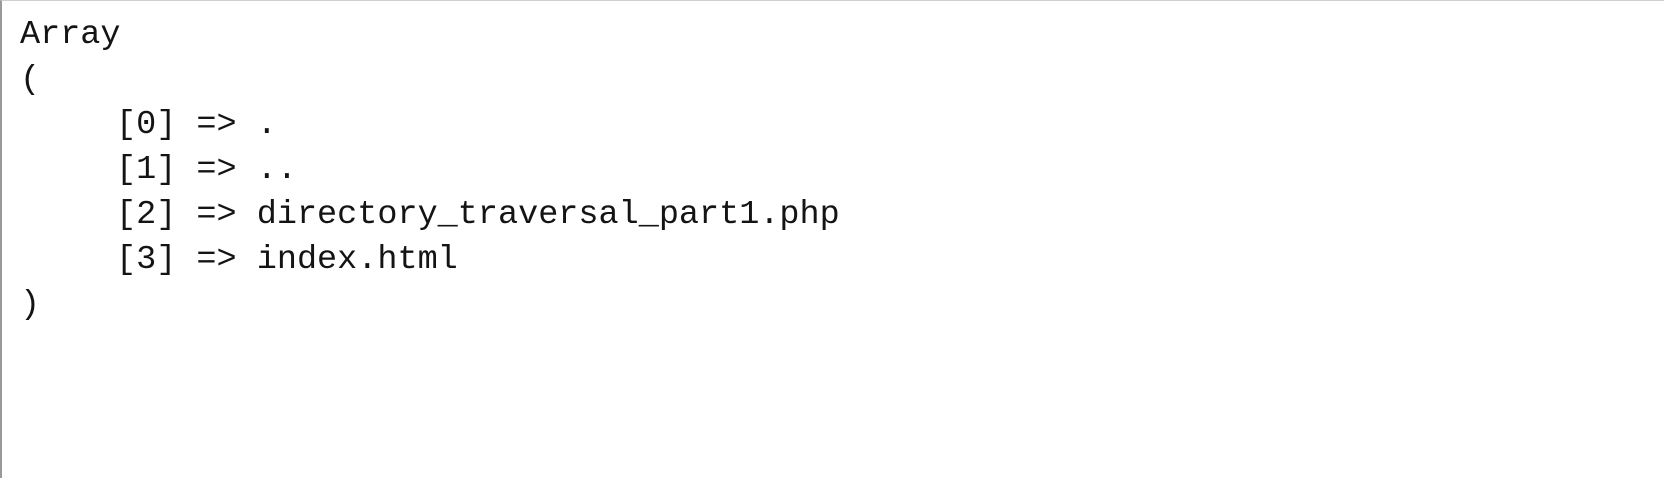 The image size is (1664, 478). I want to click on array-entry-3: [3] => index.html, so click(430, 260).